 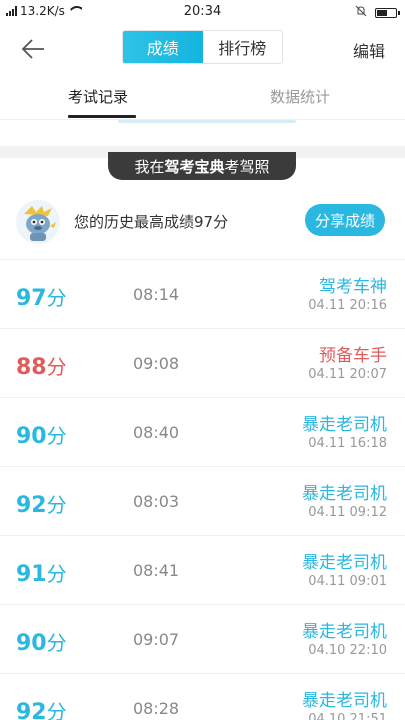 What do you see at coordinates (300, 96) in the screenshot?
I see `tab-statistics: 数据统计` at bounding box center [300, 96].